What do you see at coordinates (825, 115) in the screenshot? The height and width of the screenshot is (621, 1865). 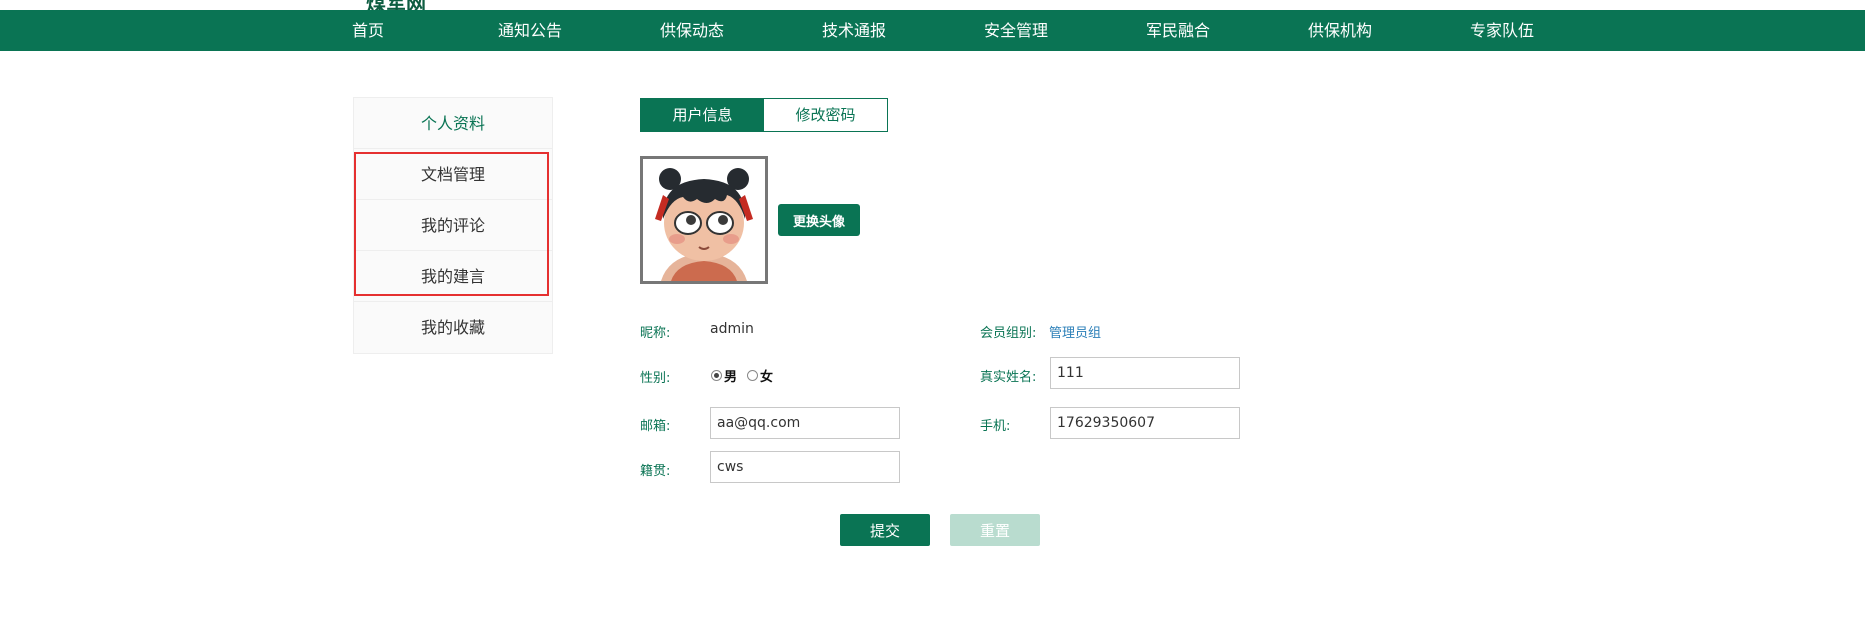 I see `tab-change-password: 修改密码` at bounding box center [825, 115].